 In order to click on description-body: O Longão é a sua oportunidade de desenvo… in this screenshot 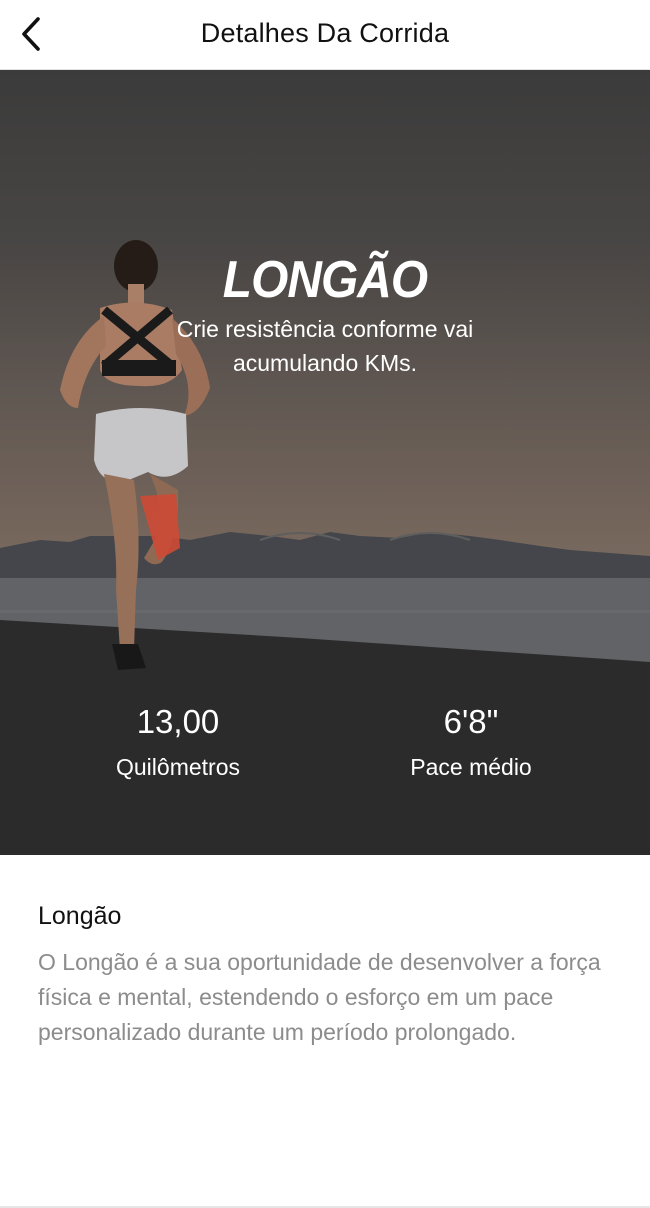, I will do `click(319, 997)`.